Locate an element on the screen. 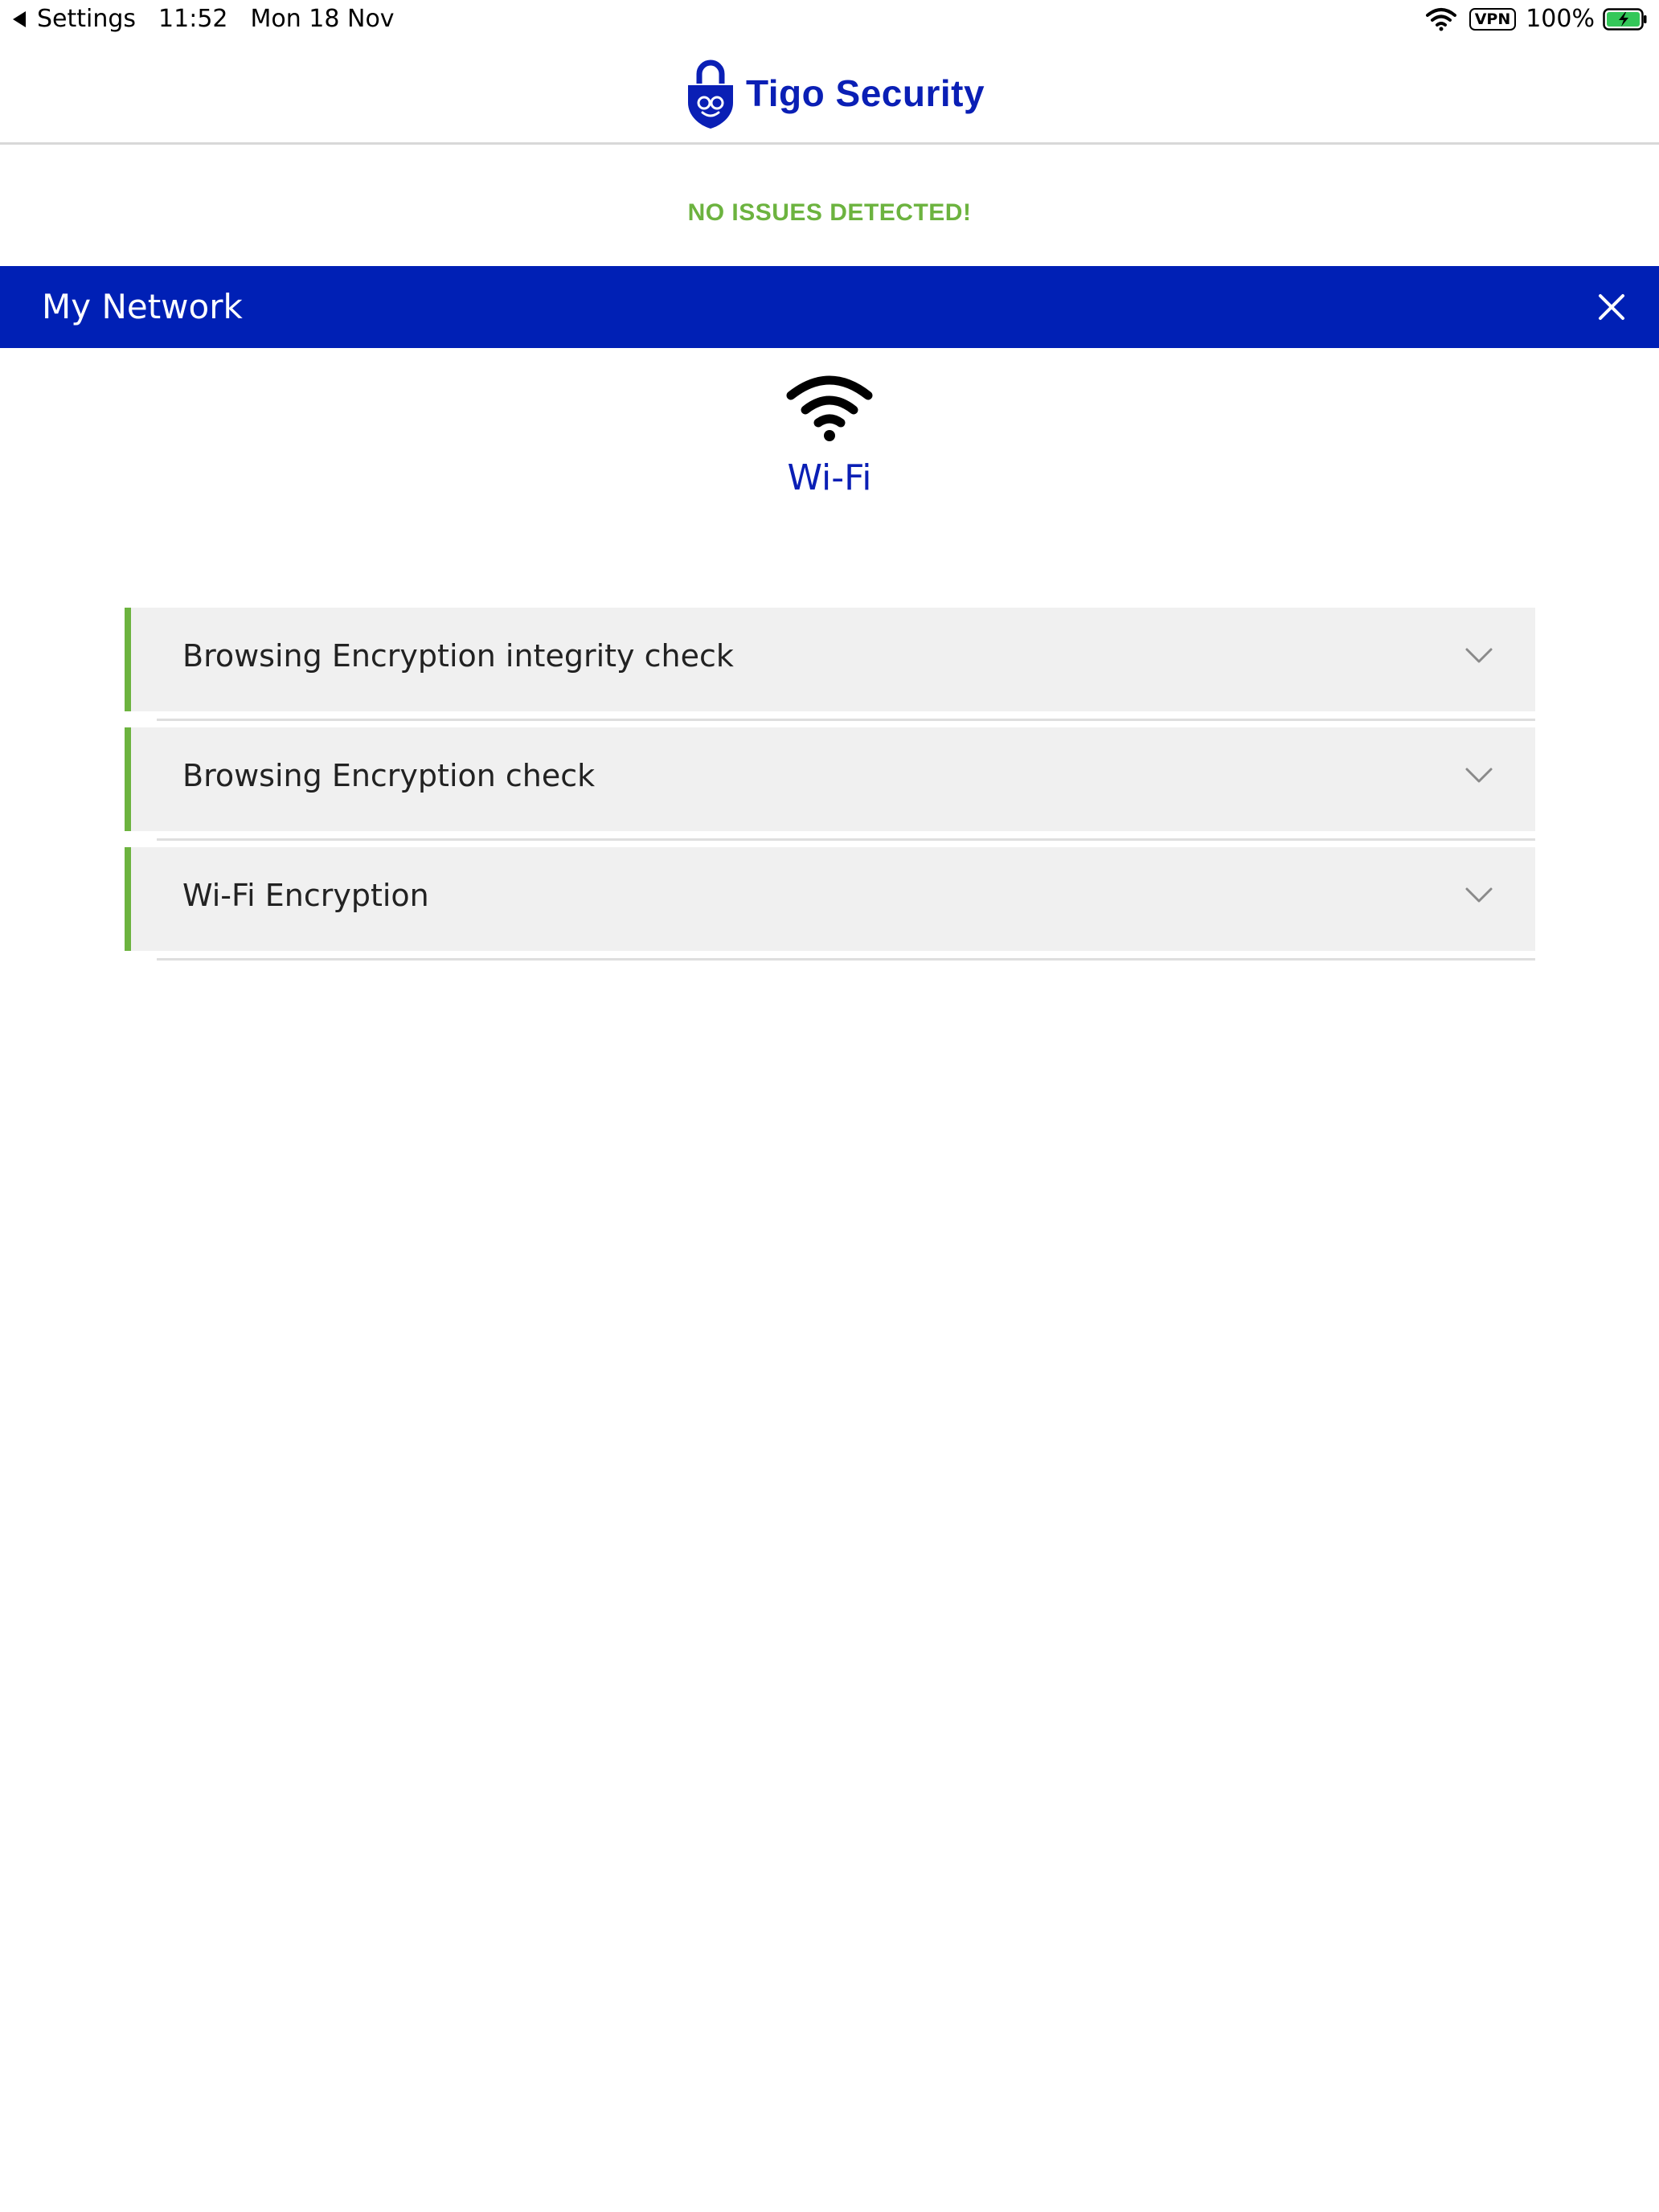 Image resolution: width=1659 pixels, height=2212 pixels. back-arrow-icon is located at coordinates (19, 18).